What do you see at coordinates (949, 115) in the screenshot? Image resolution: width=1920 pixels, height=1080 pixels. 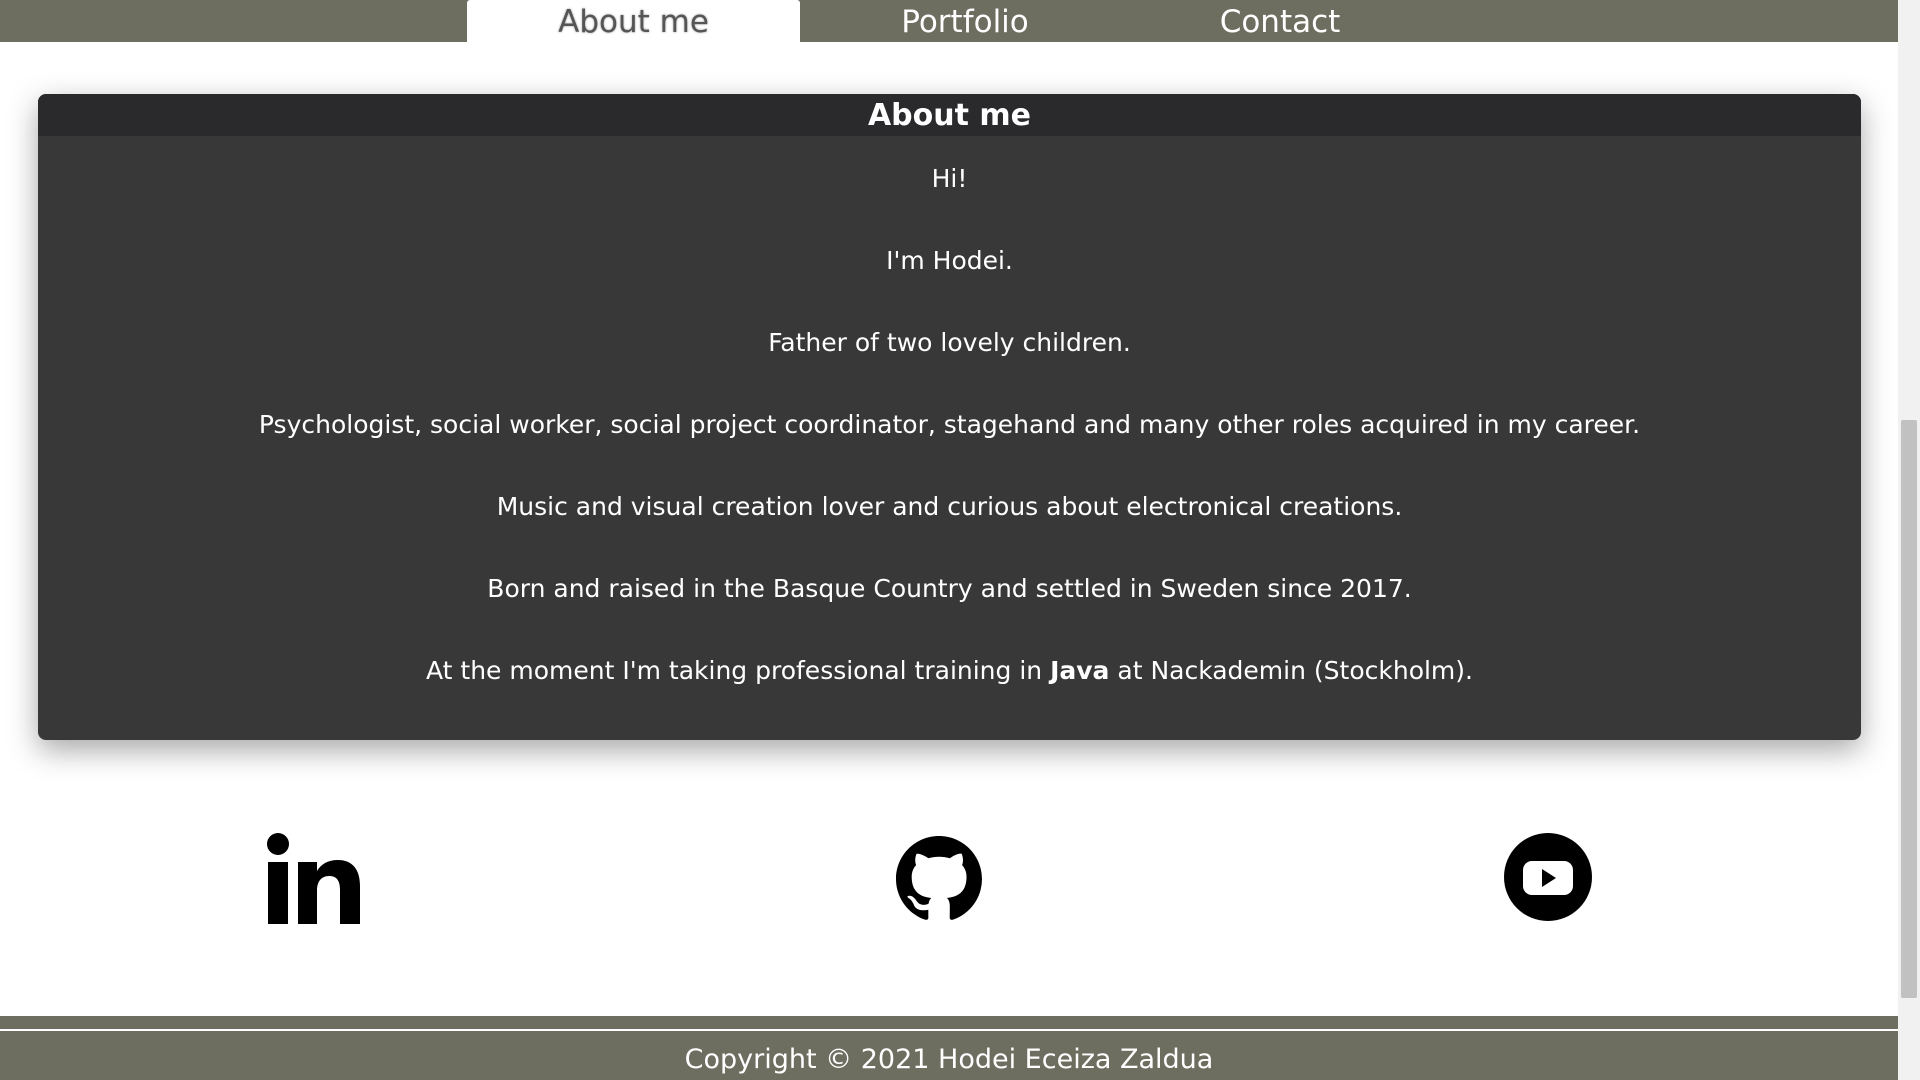 I see `about-title: About me` at bounding box center [949, 115].